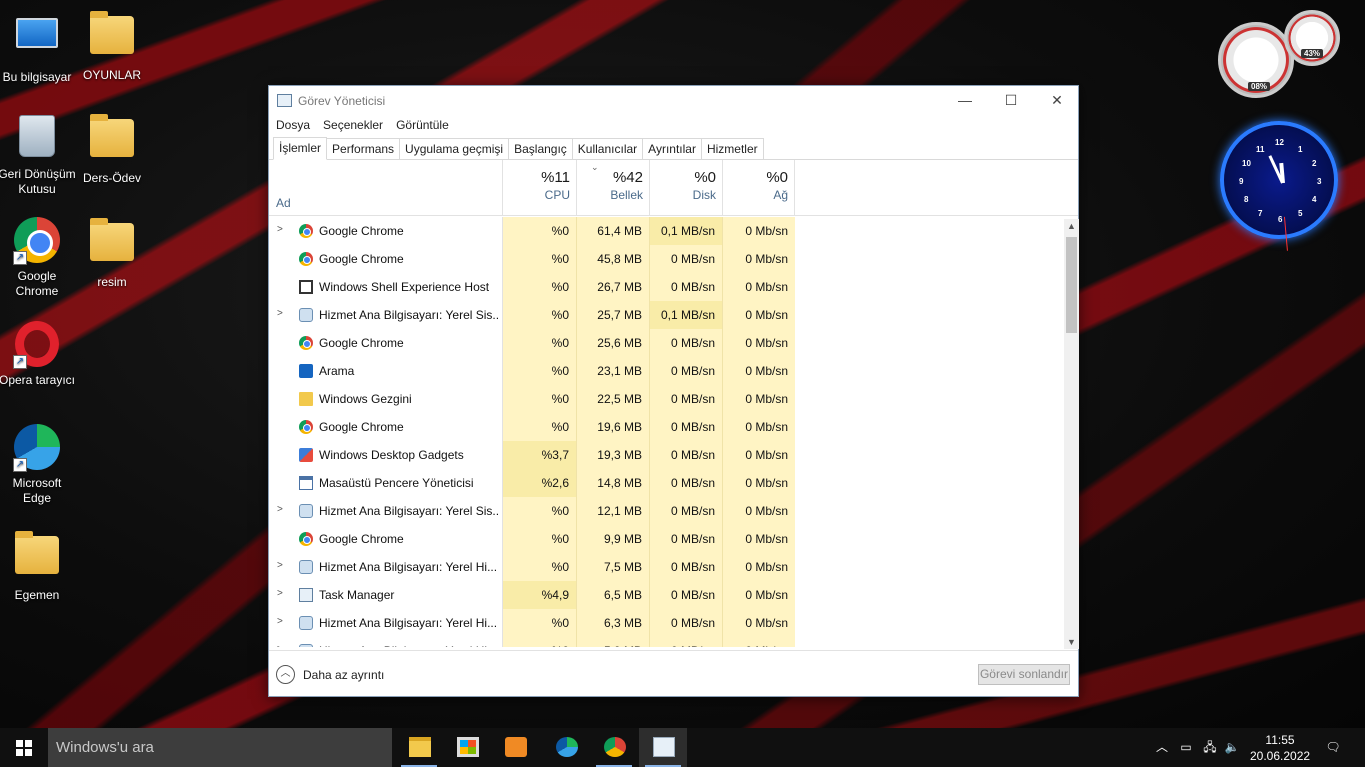 The width and height of the screenshot is (1365, 767). What do you see at coordinates (666, 427) in the screenshot?
I see `process-row: Google Chrome %0 19,6 MB 0 MB/sn 0 Mb/sn` at bounding box center [666, 427].